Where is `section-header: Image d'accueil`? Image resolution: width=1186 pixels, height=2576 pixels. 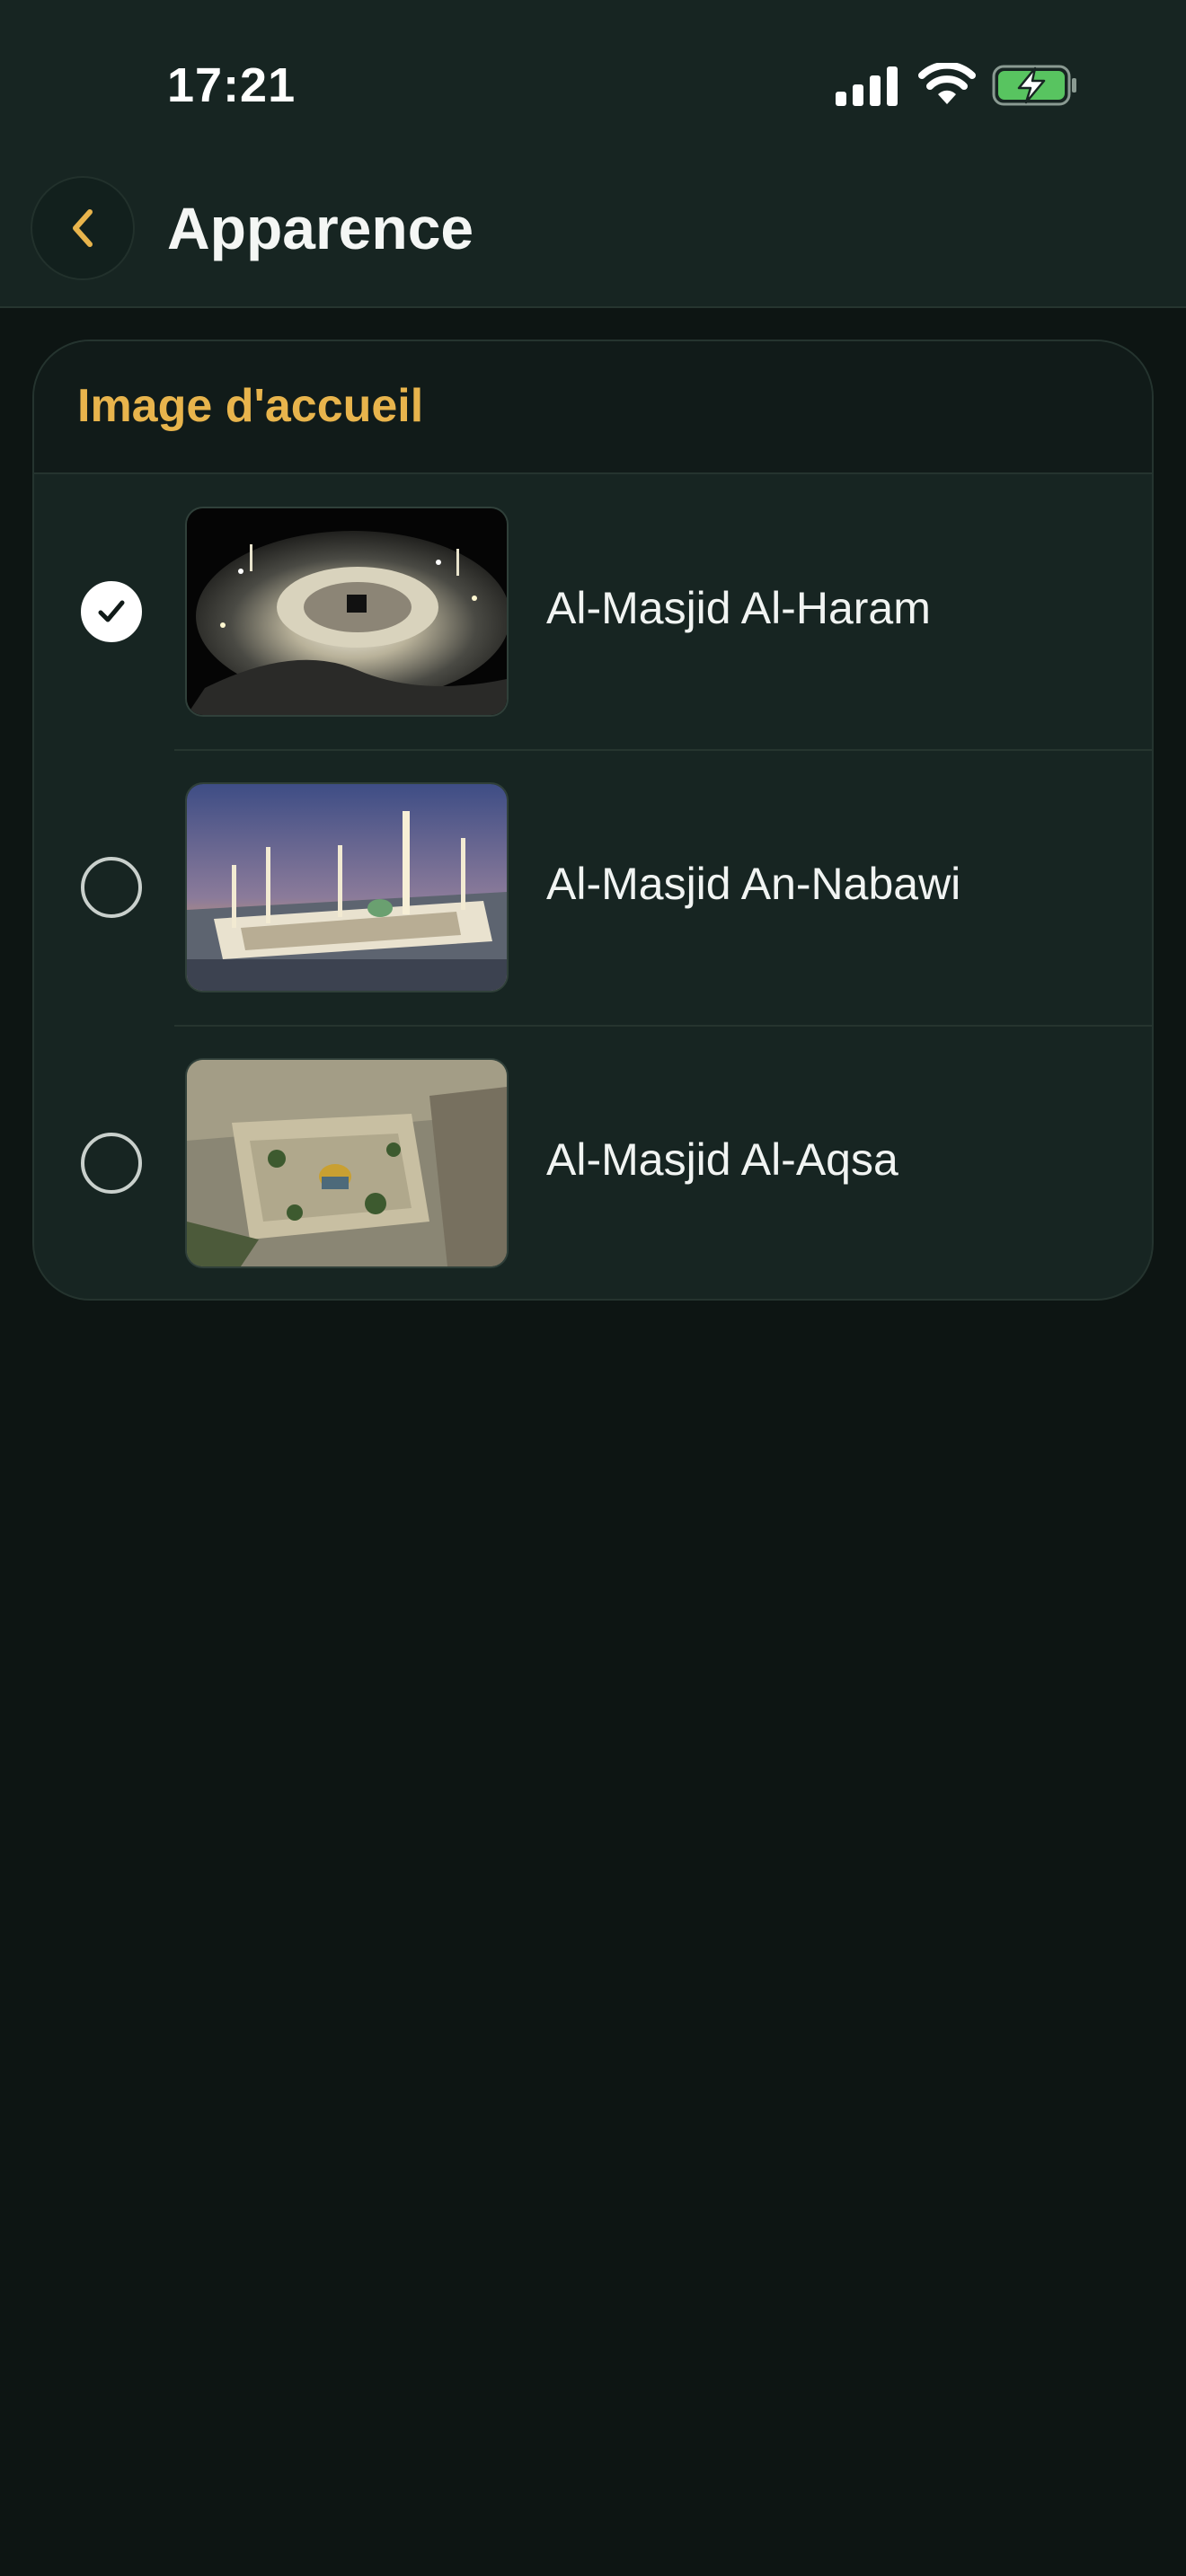
section-header: Image d'accueil is located at coordinates (593, 407).